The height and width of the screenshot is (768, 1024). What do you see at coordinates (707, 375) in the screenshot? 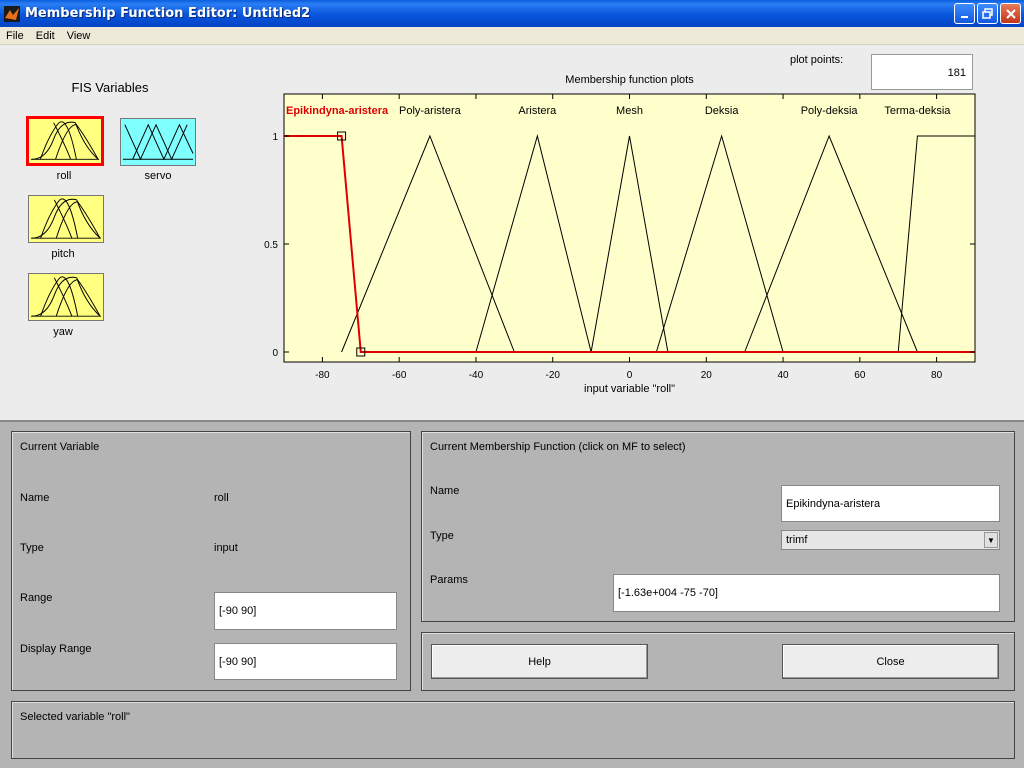
I see `x-tick-label: 20` at bounding box center [707, 375].